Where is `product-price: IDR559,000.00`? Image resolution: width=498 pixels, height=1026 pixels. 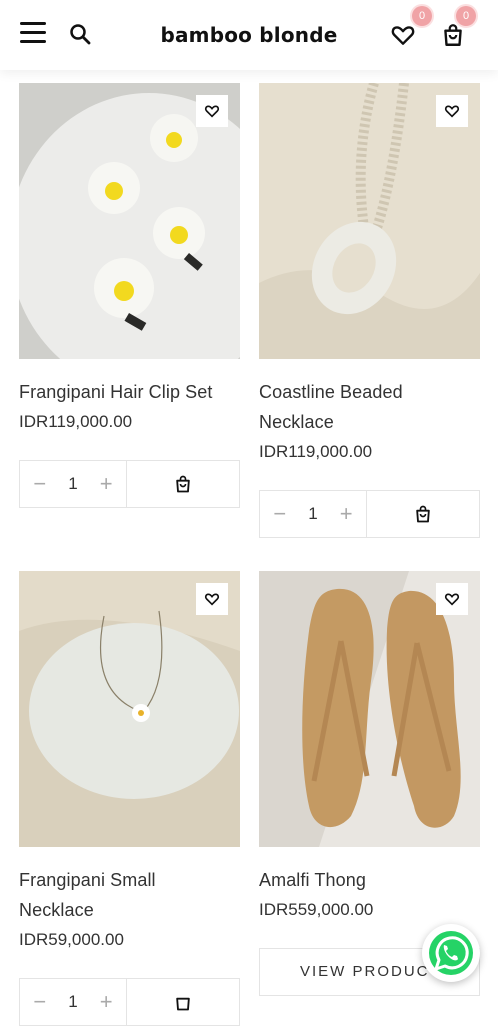 product-price: IDR559,000.00 is located at coordinates (316, 909).